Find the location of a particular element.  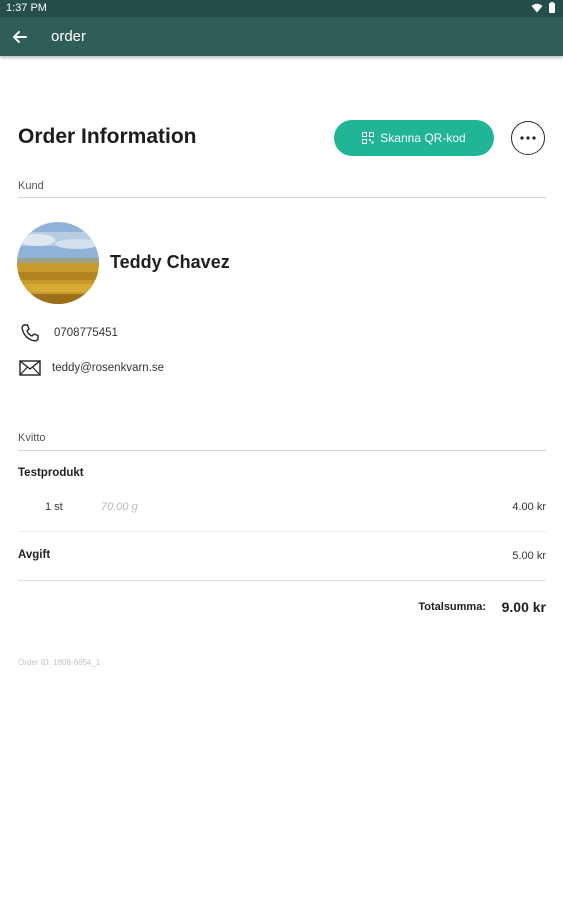

phone-number: 0708775451 is located at coordinates (86, 333).